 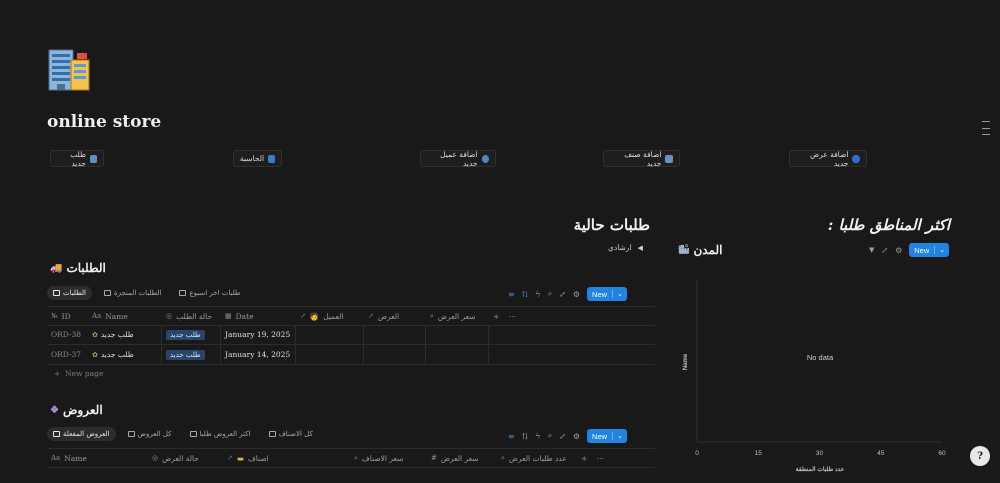 I want to click on column-offer: ↗ العرض, so click(x=395, y=316).